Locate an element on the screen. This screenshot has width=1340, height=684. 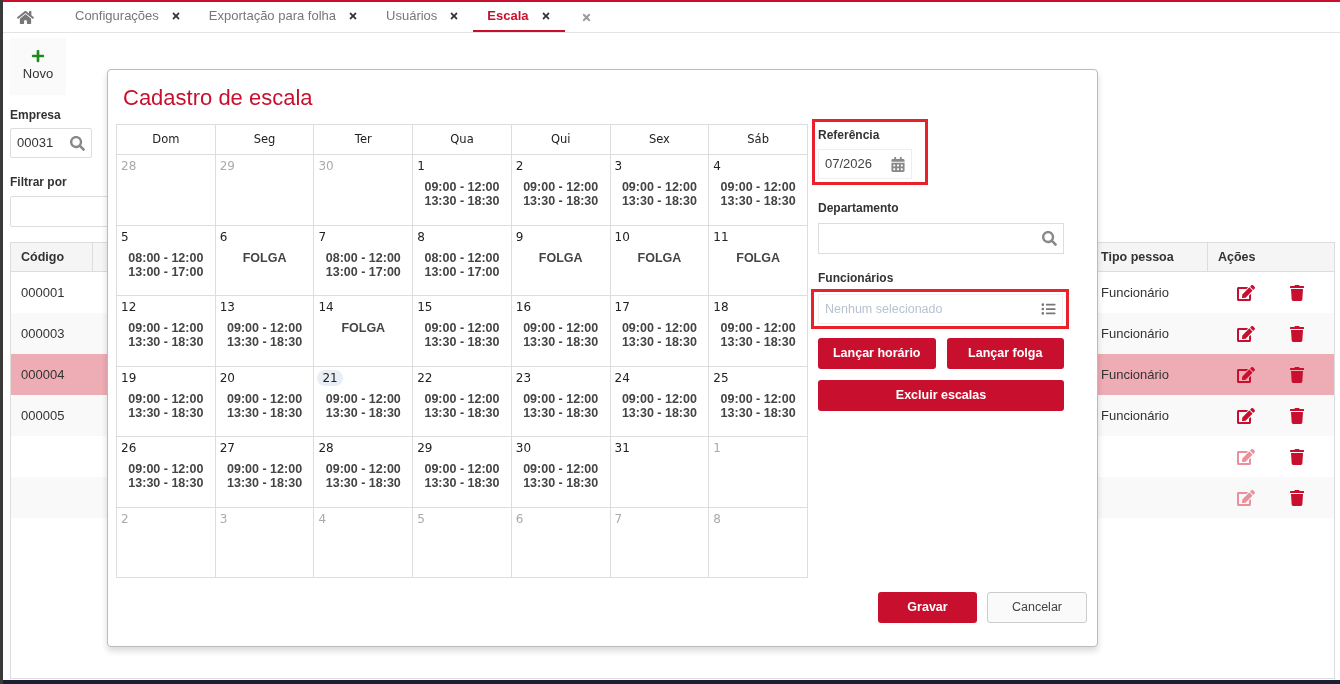
day-number: 11 is located at coordinates (721, 236).